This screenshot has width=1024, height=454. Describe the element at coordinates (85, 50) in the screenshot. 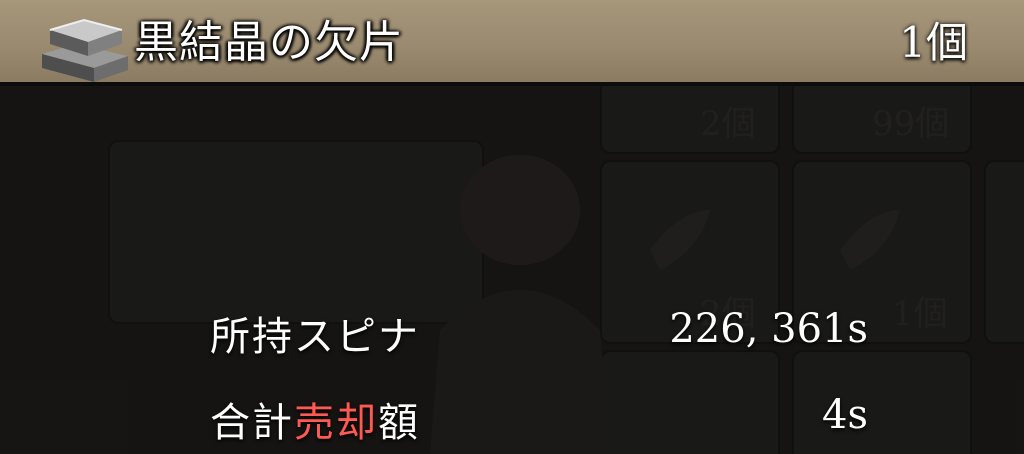

I see `black-crystal-ingot-icon` at that location.